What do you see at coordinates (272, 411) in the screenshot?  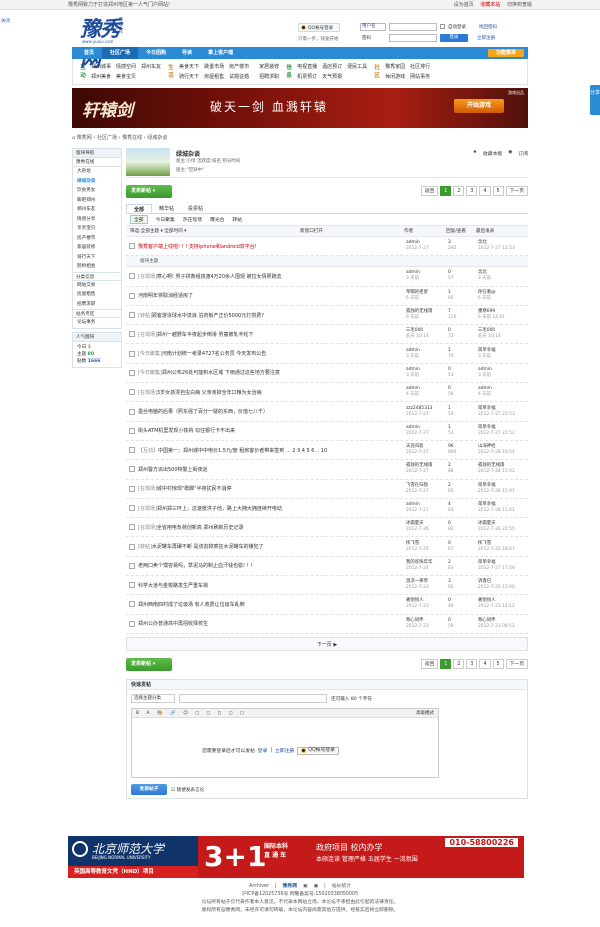 I see `thread-title: 墨丝电脑的后果（照东强了百分一疑的东西，价值七八千）` at bounding box center [272, 411].